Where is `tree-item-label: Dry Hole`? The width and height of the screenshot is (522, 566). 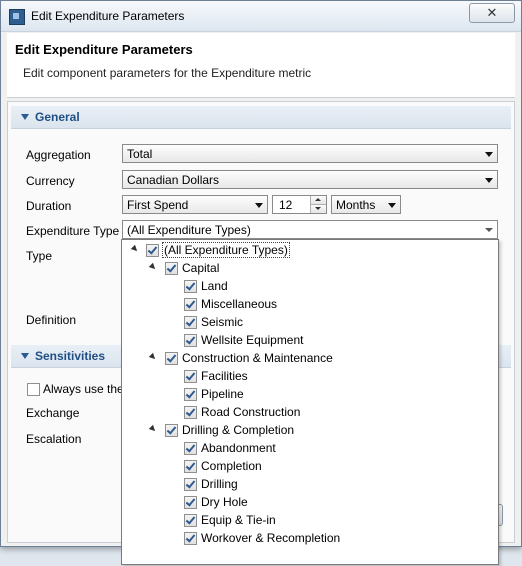 tree-item-label: Dry Hole is located at coordinates (224, 502).